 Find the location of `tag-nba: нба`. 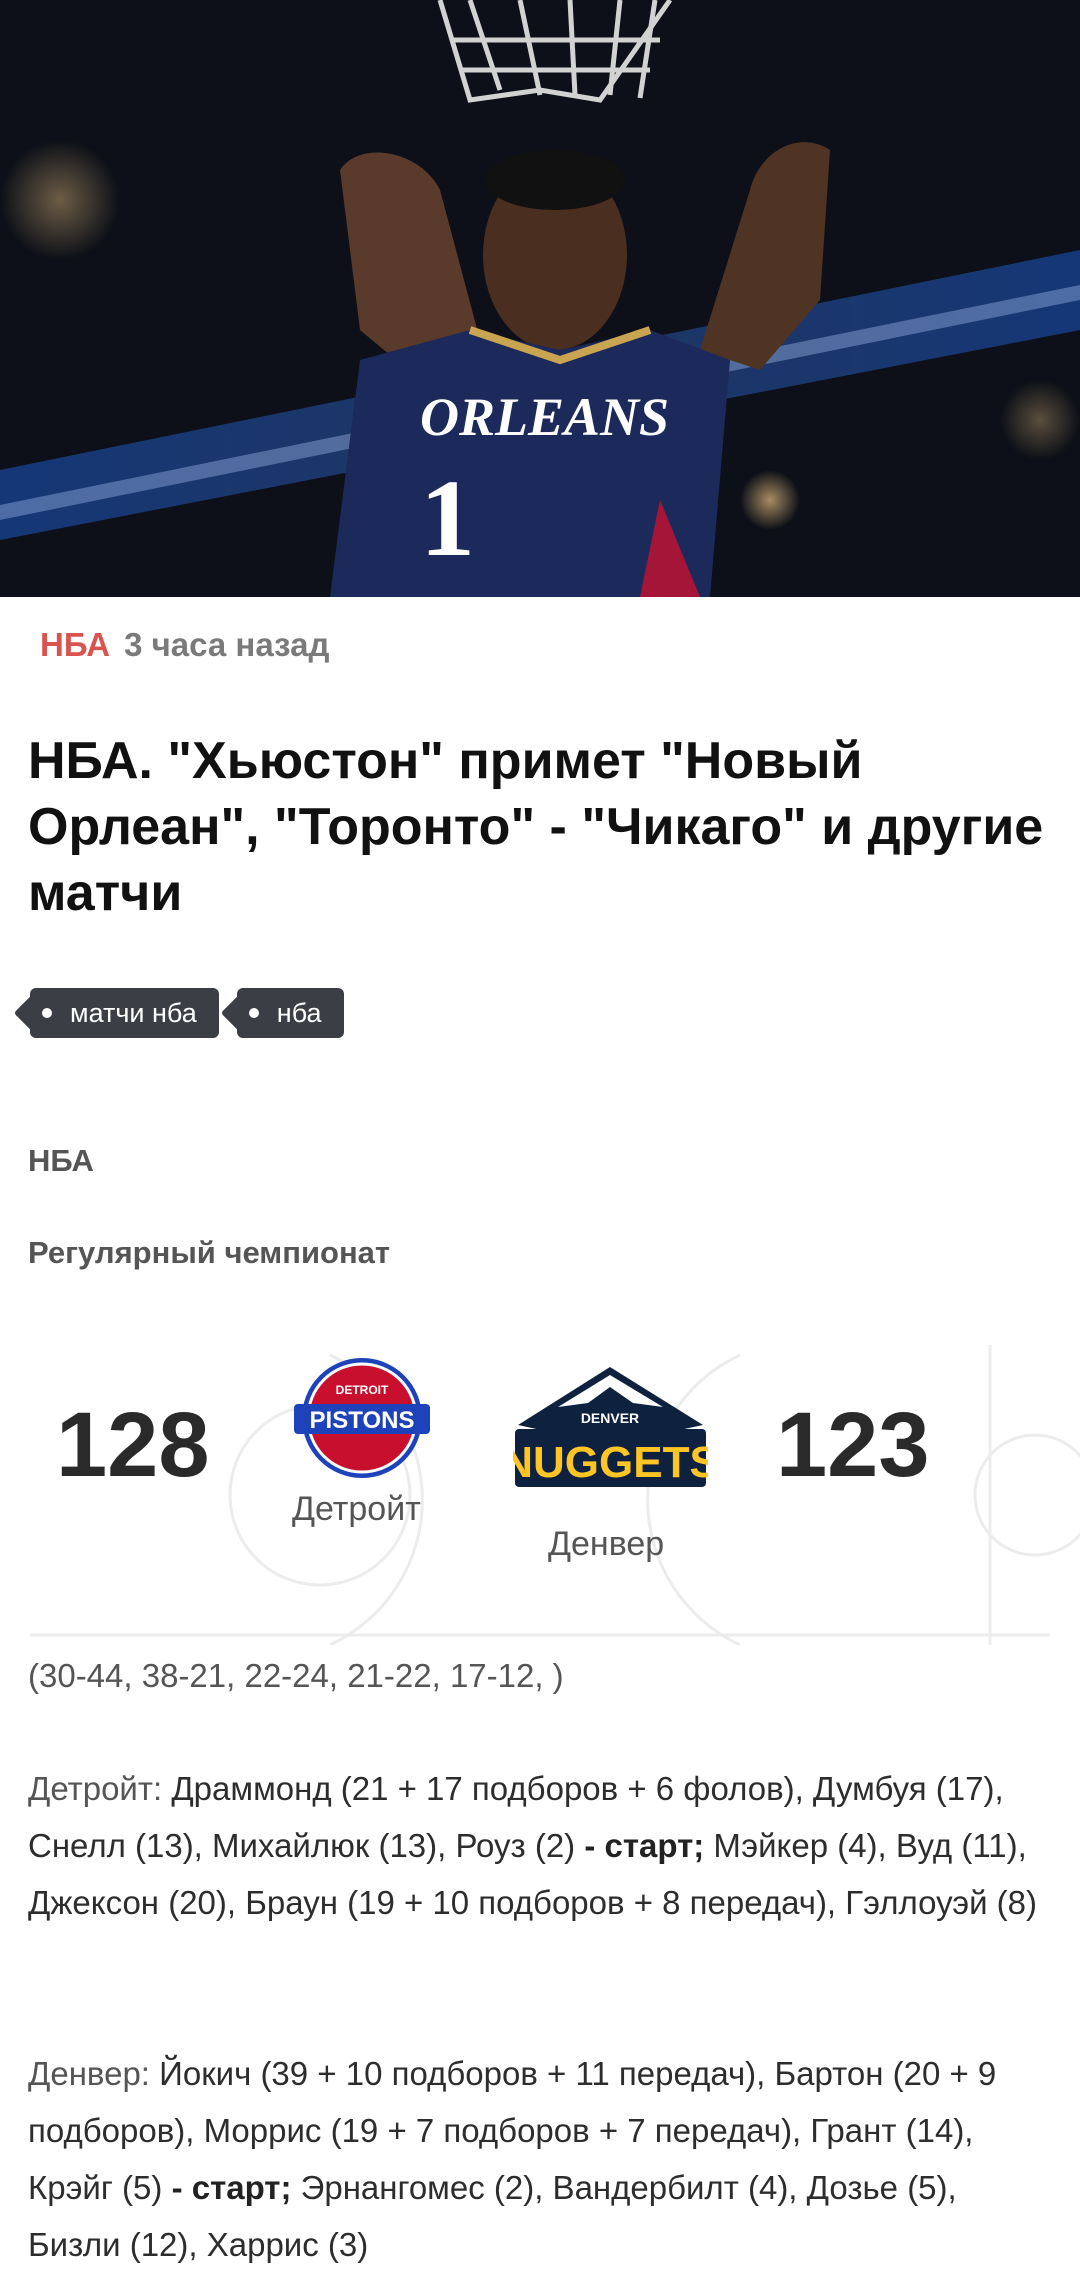

tag-nba: нба is located at coordinates (290, 1013).